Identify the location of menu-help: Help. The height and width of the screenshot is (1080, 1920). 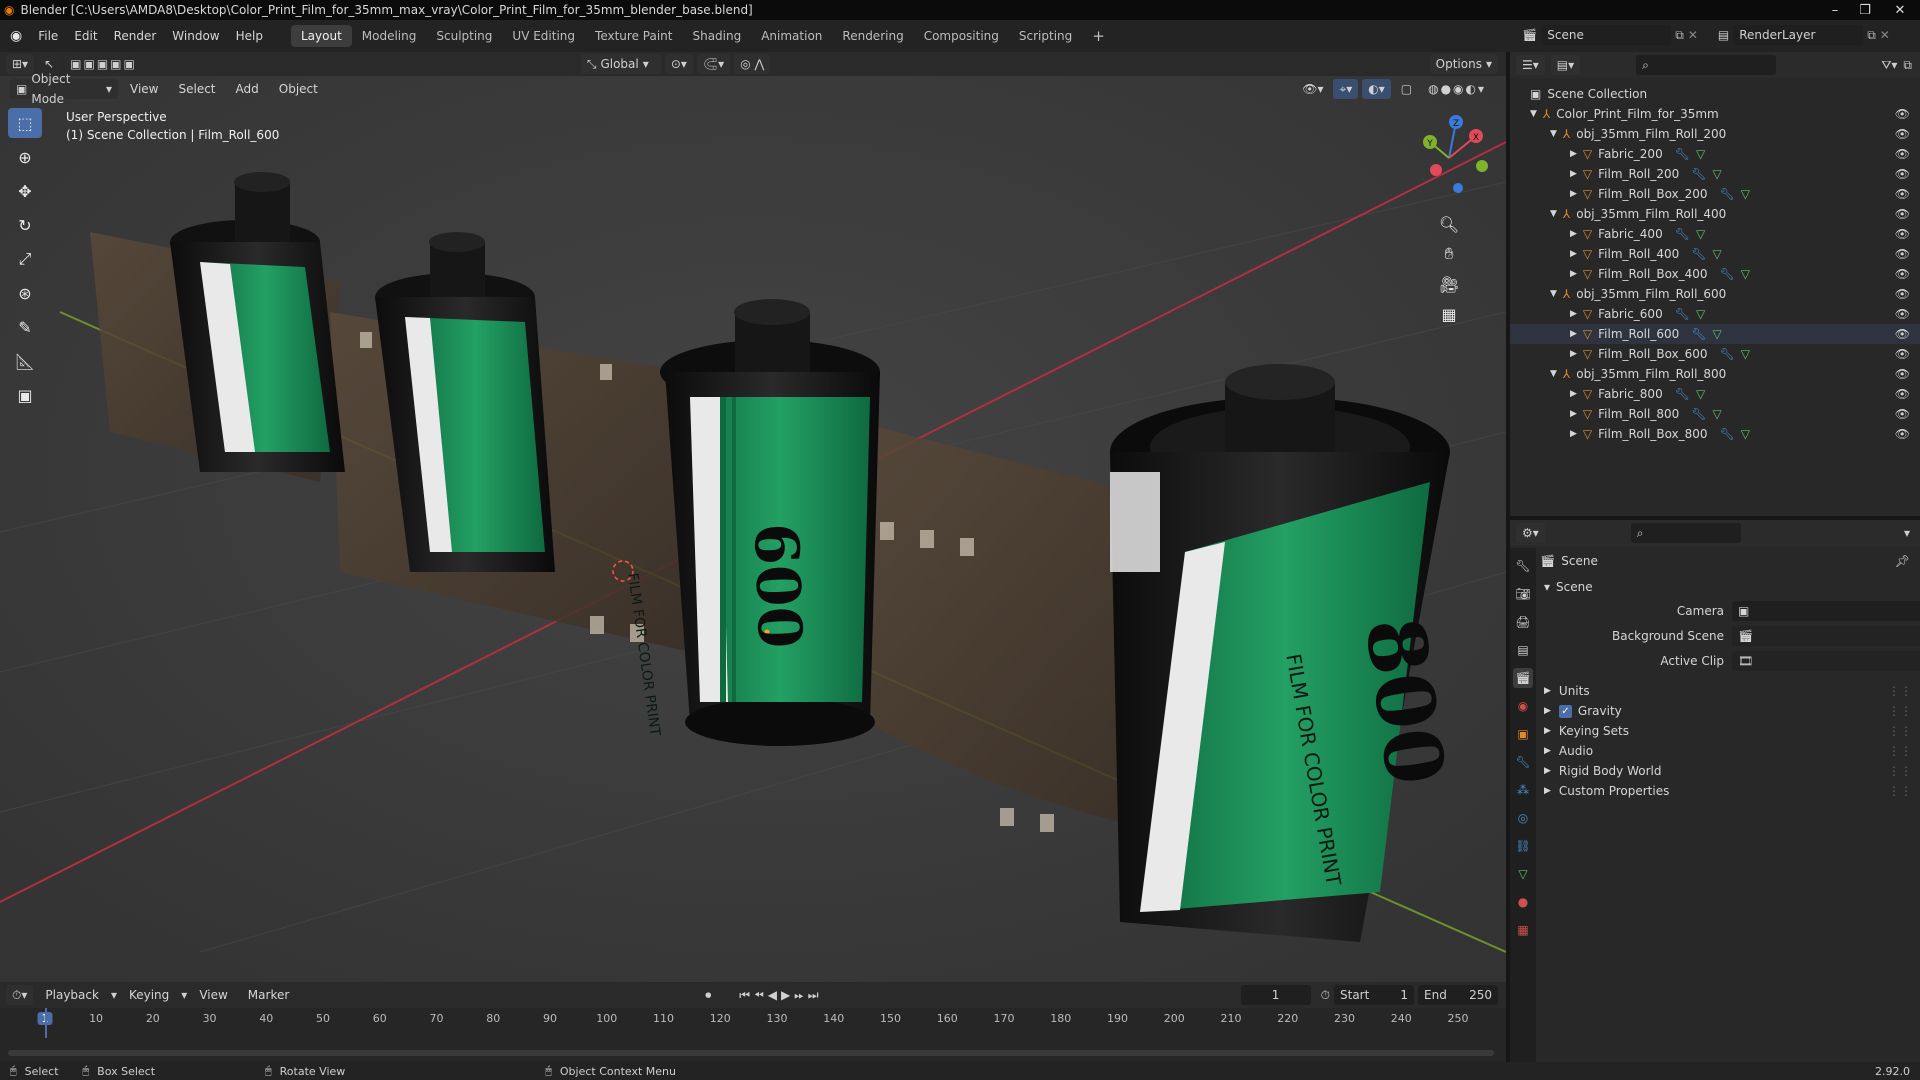
(249, 36).